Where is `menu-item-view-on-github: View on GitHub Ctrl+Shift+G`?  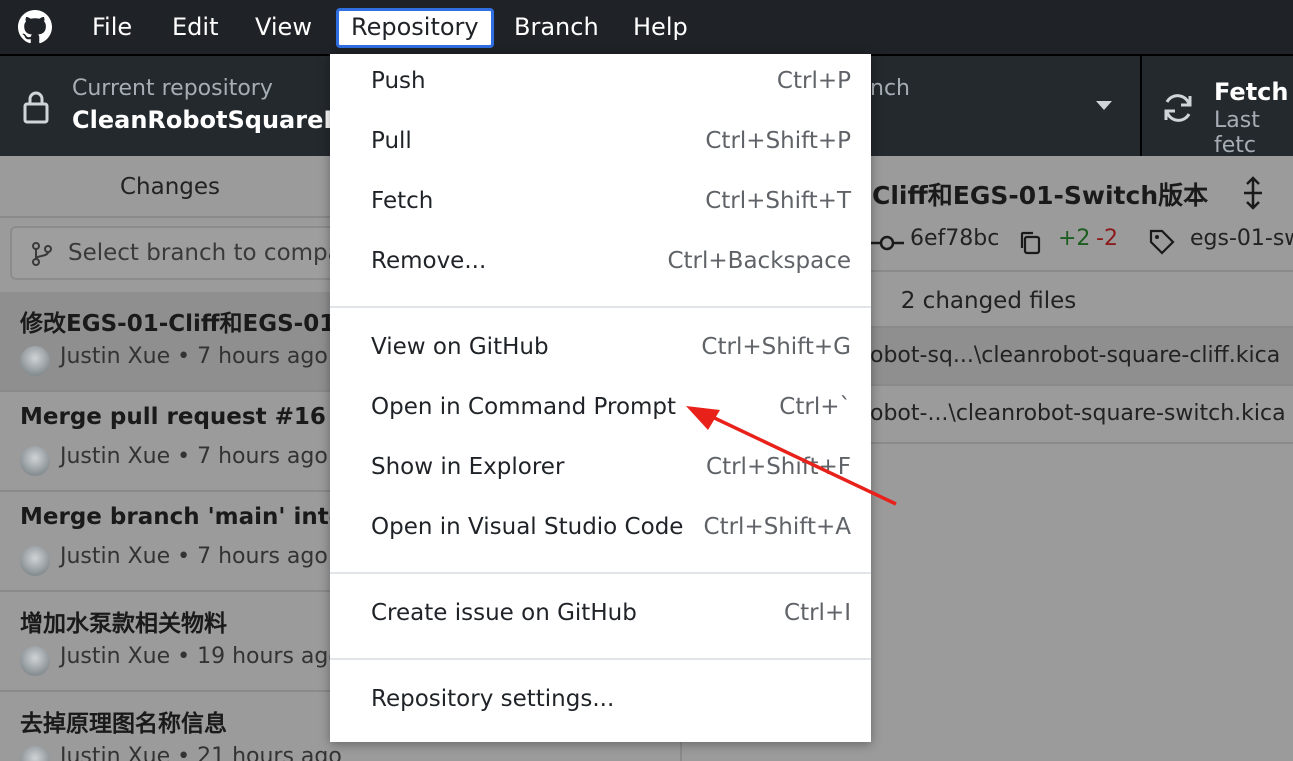 menu-item-view-on-github: View on GitHub Ctrl+Shift+G is located at coordinates (600, 350).